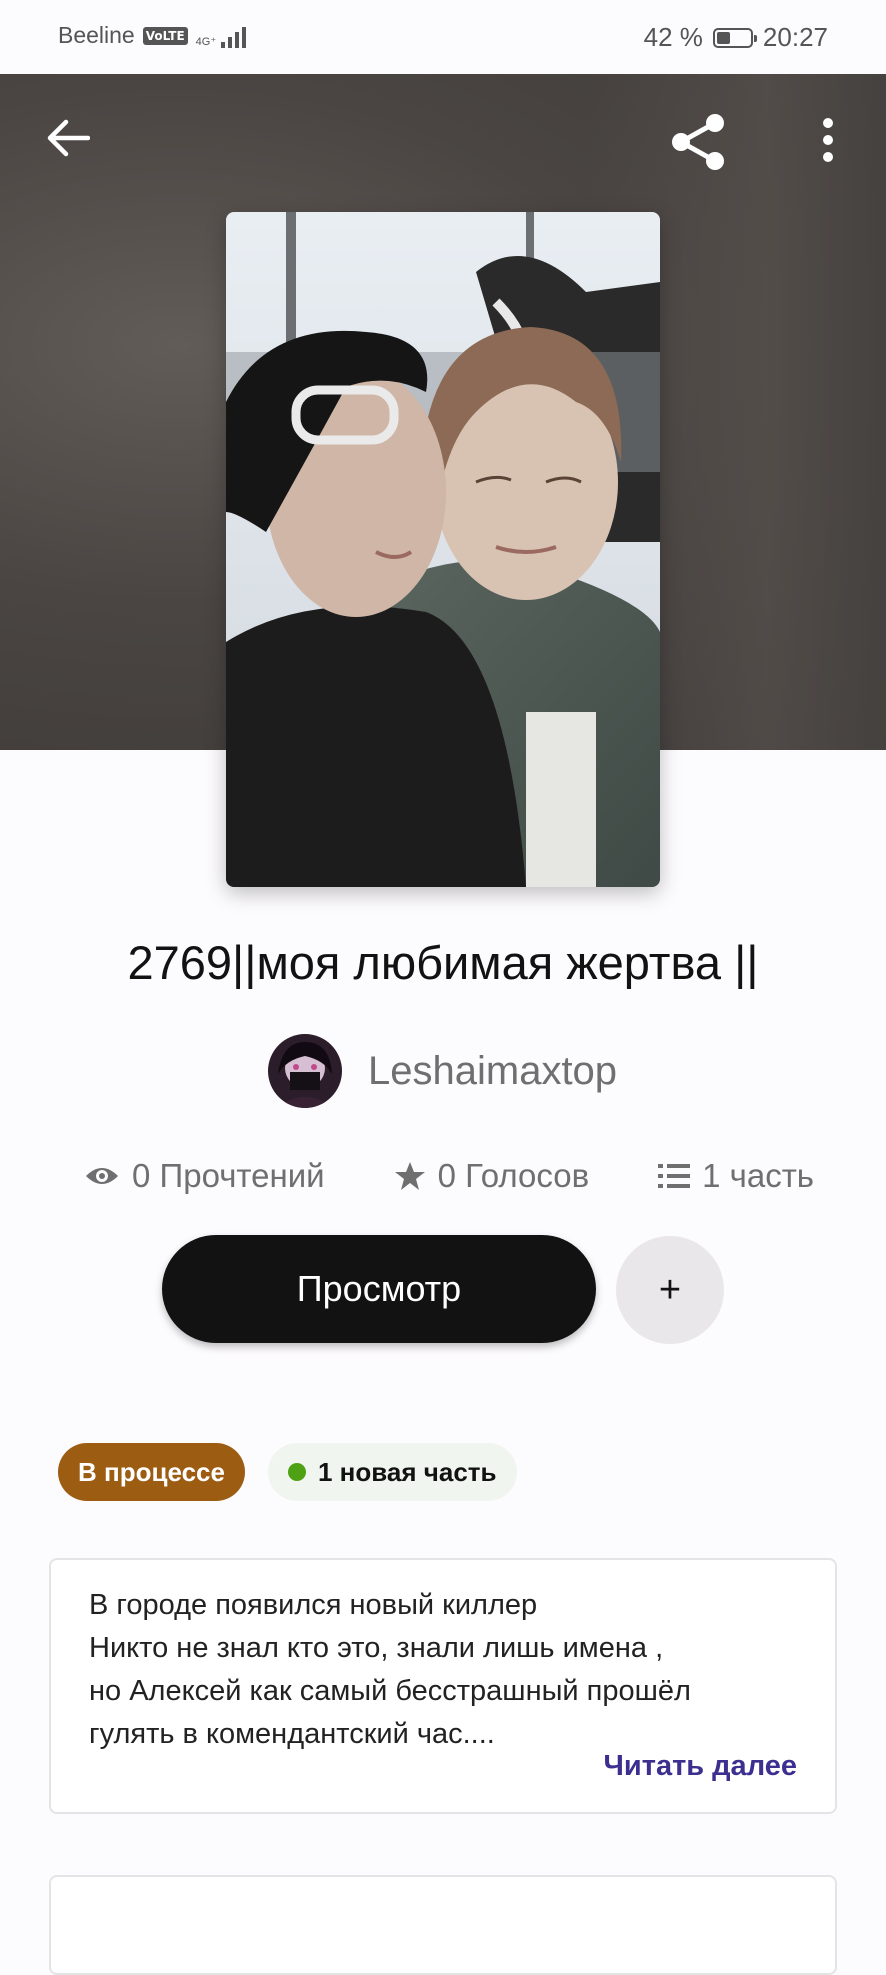 Image resolution: width=886 pixels, height=1975 pixels. I want to click on arrow-left-icon, so click(68, 138).